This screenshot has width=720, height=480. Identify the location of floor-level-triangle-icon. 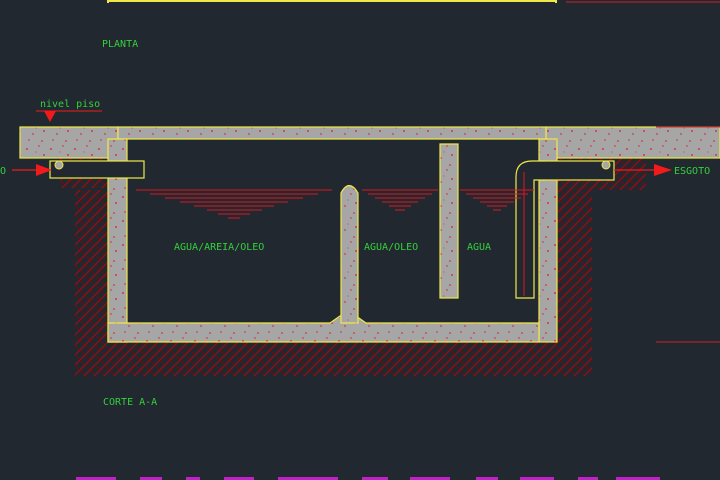
(50, 116).